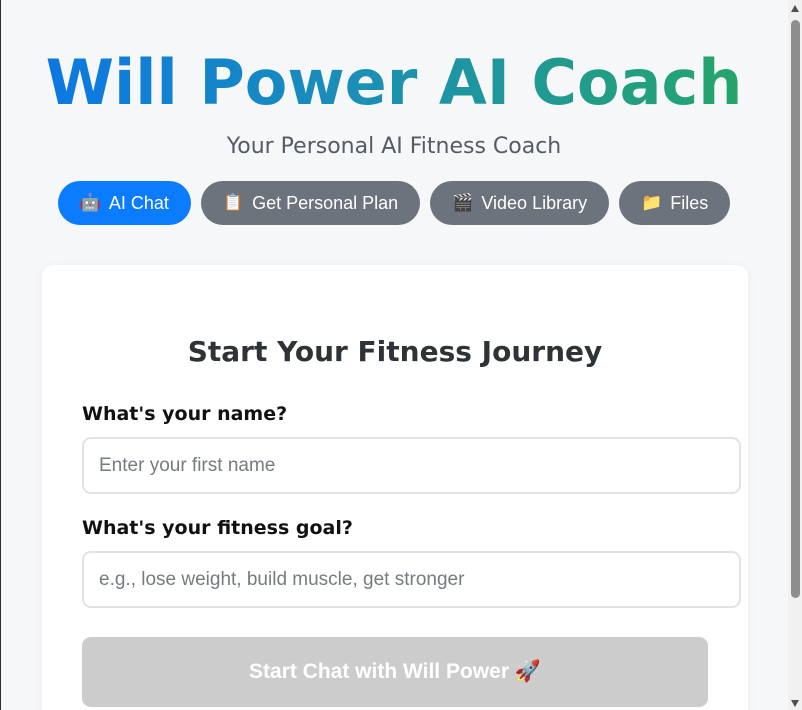 The height and width of the screenshot is (710, 802). I want to click on tab-get-personal-plan: 📋 Get Personal Plan, so click(310, 203).